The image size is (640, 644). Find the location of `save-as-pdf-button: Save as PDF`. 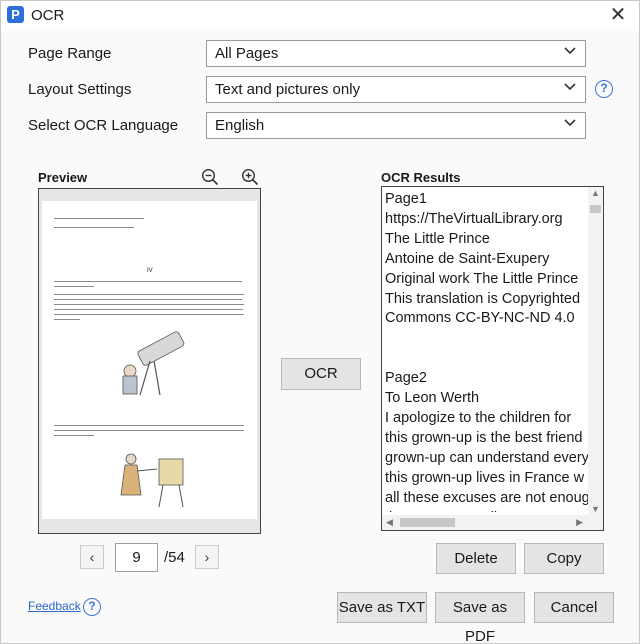

save-as-pdf-button: Save as PDF is located at coordinates (480, 618).